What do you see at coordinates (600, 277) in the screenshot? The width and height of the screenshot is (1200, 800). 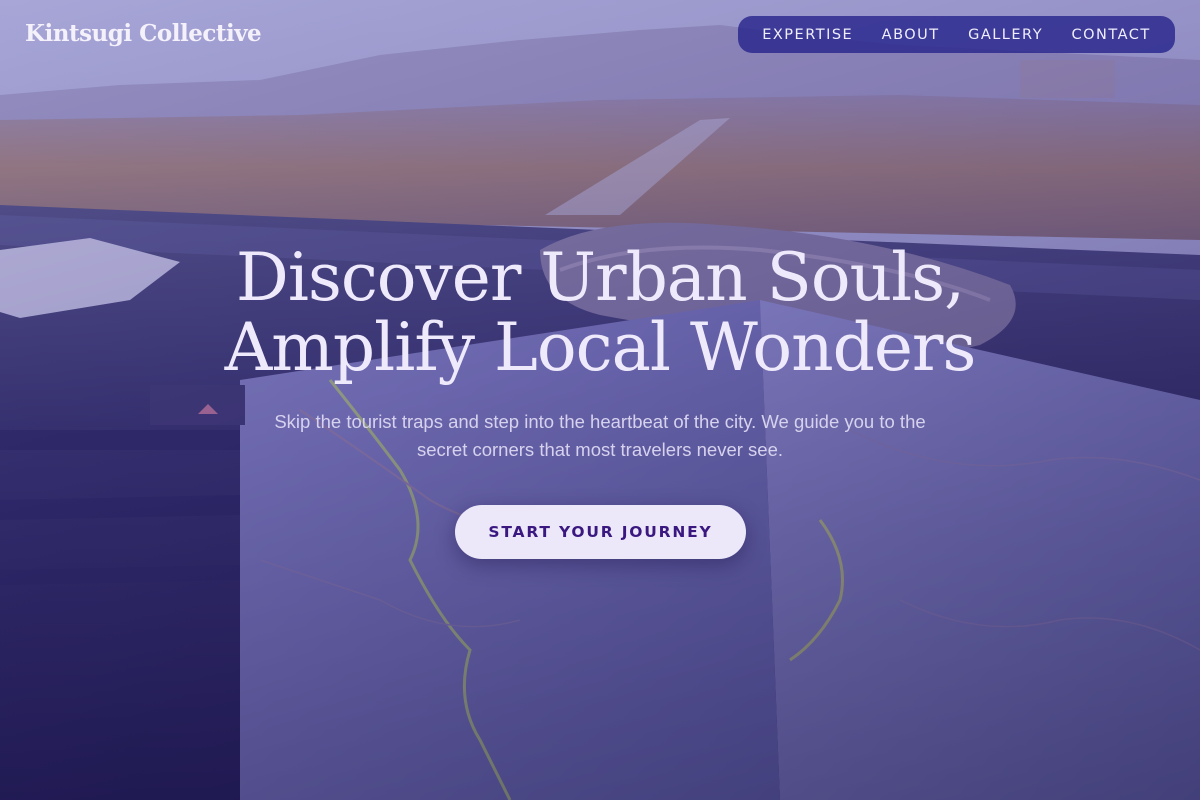 I see `hero-headline-line-1: Discover Urban Souls,` at bounding box center [600, 277].